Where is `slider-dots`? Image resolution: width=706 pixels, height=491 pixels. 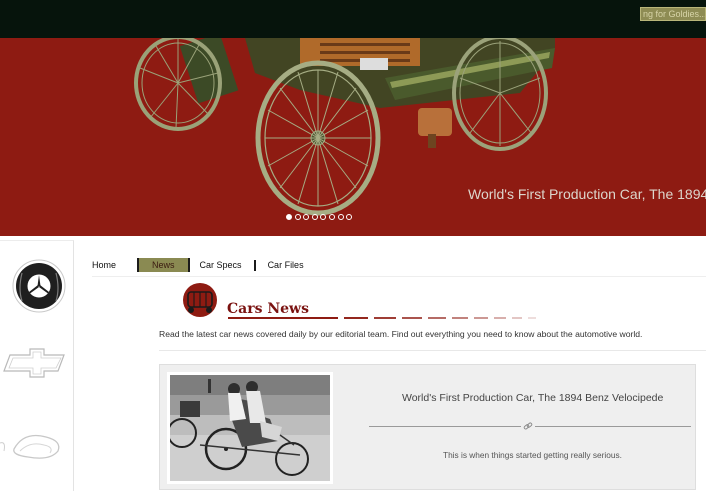 slider-dots is located at coordinates (319, 218).